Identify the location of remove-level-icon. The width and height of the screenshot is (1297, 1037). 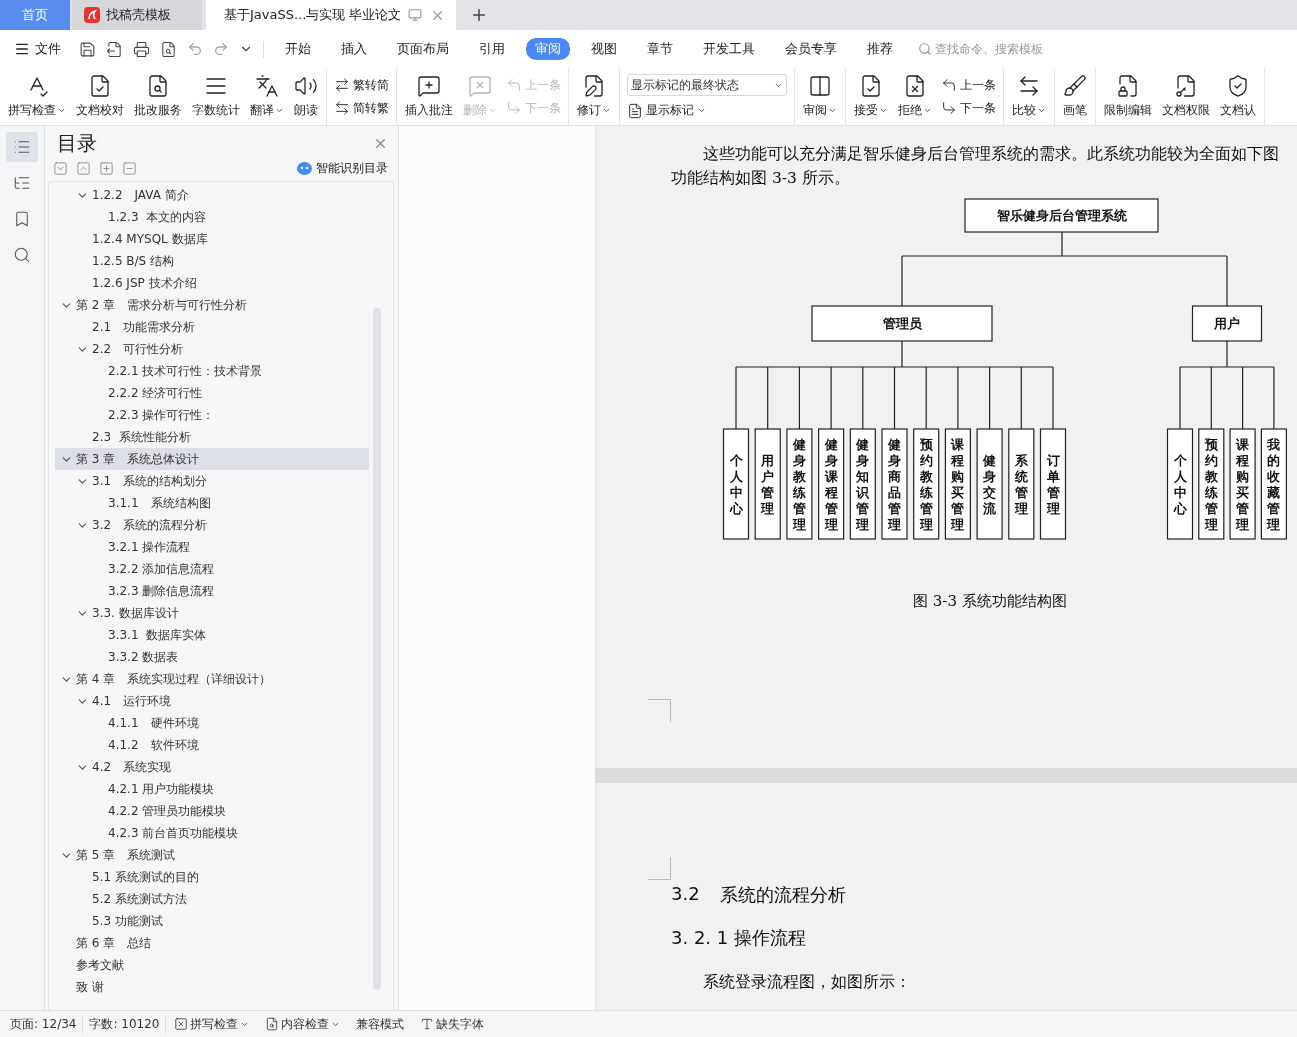
(129, 168).